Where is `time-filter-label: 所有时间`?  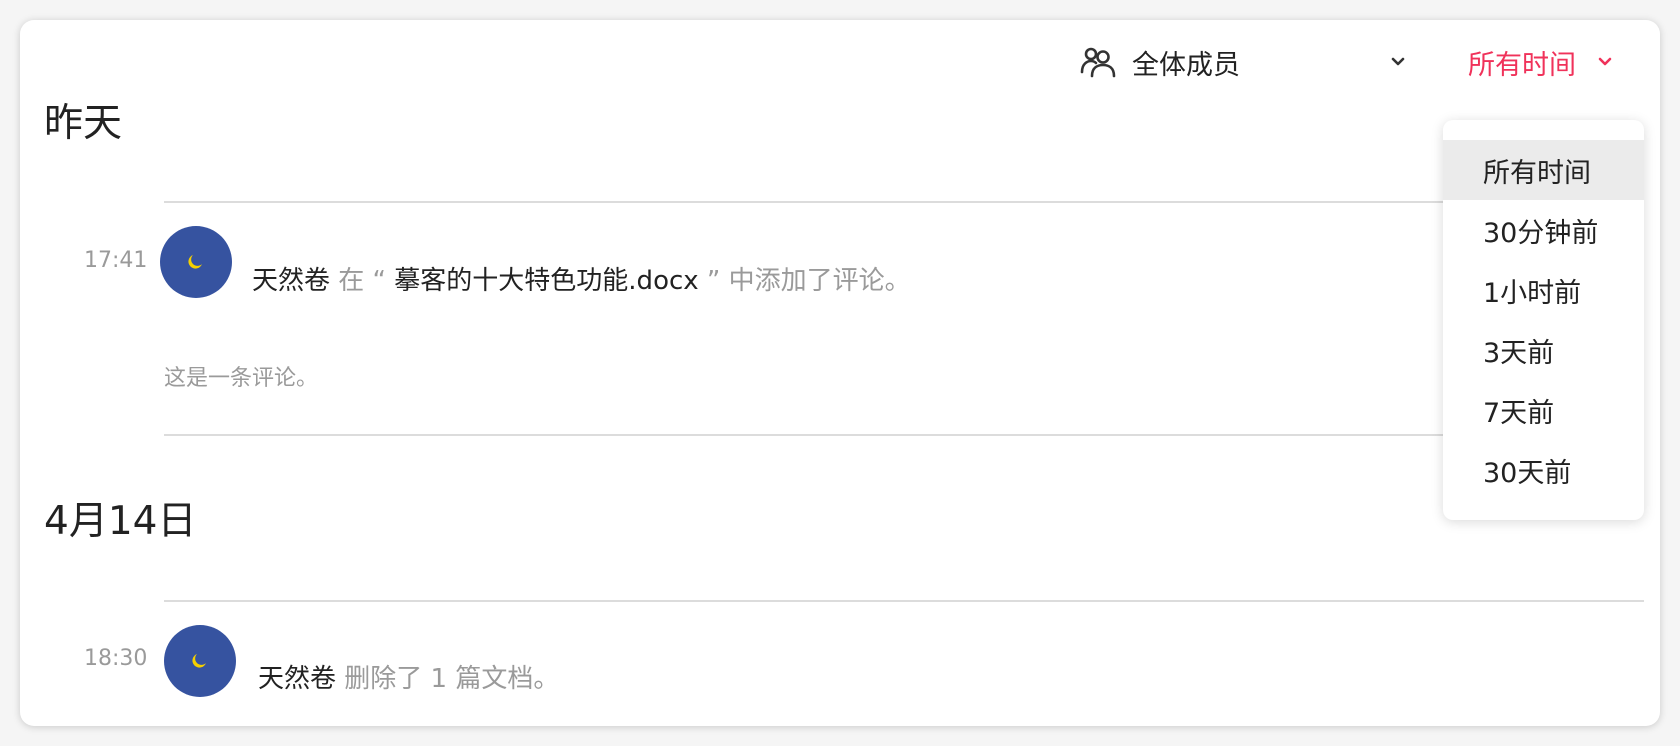 time-filter-label: 所有时间 is located at coordinates (1522, 65).